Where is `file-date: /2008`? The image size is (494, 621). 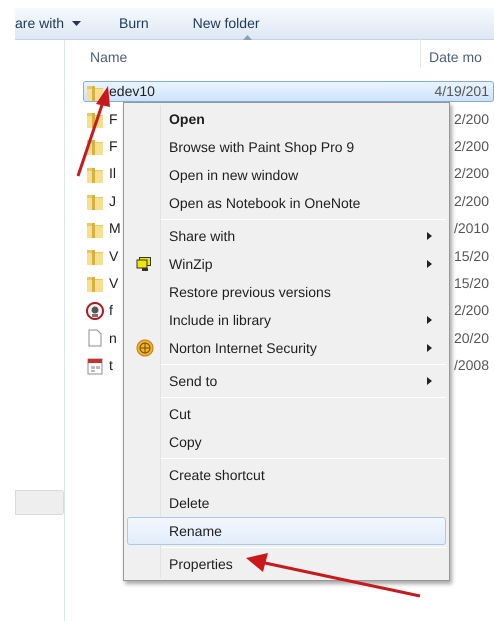
file-date: /2008 is located at coordinates (472, 366).